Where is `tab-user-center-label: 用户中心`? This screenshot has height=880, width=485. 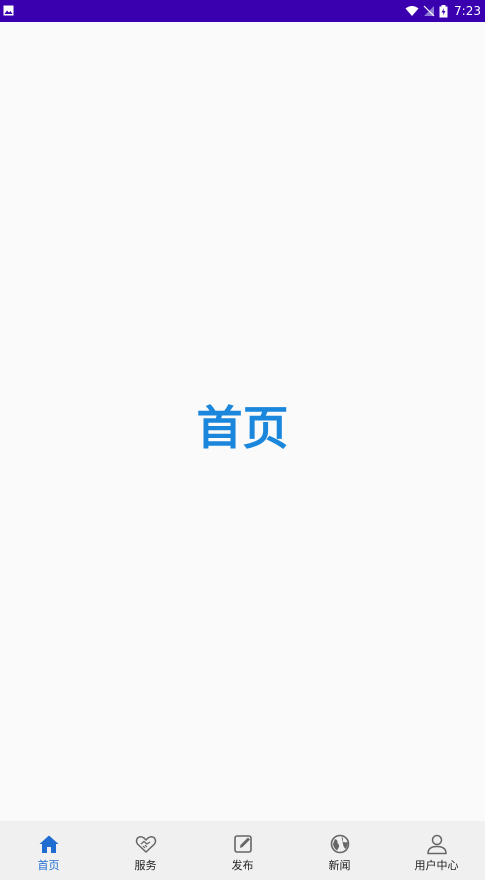 tab-user-center-label: 用户中心 is located at coordinates (436, 865).